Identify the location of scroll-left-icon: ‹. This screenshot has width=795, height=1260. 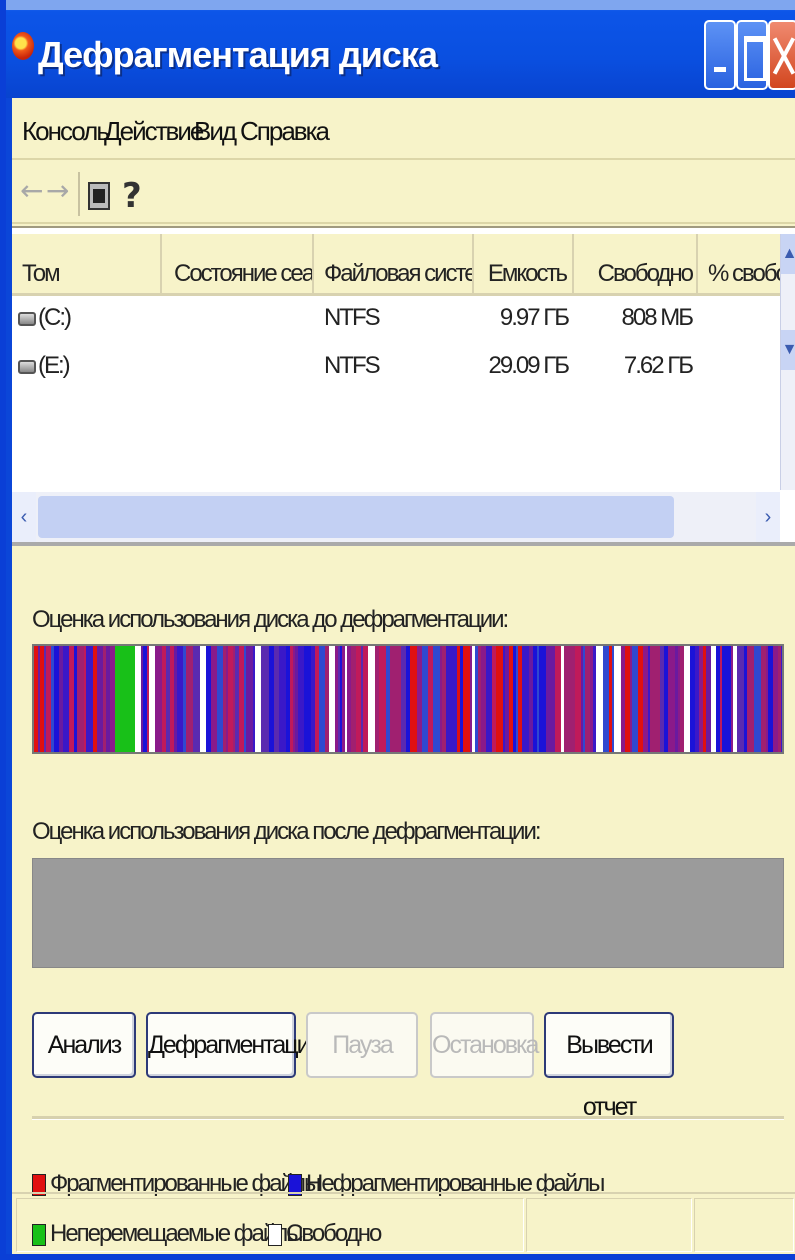
(24, 517).